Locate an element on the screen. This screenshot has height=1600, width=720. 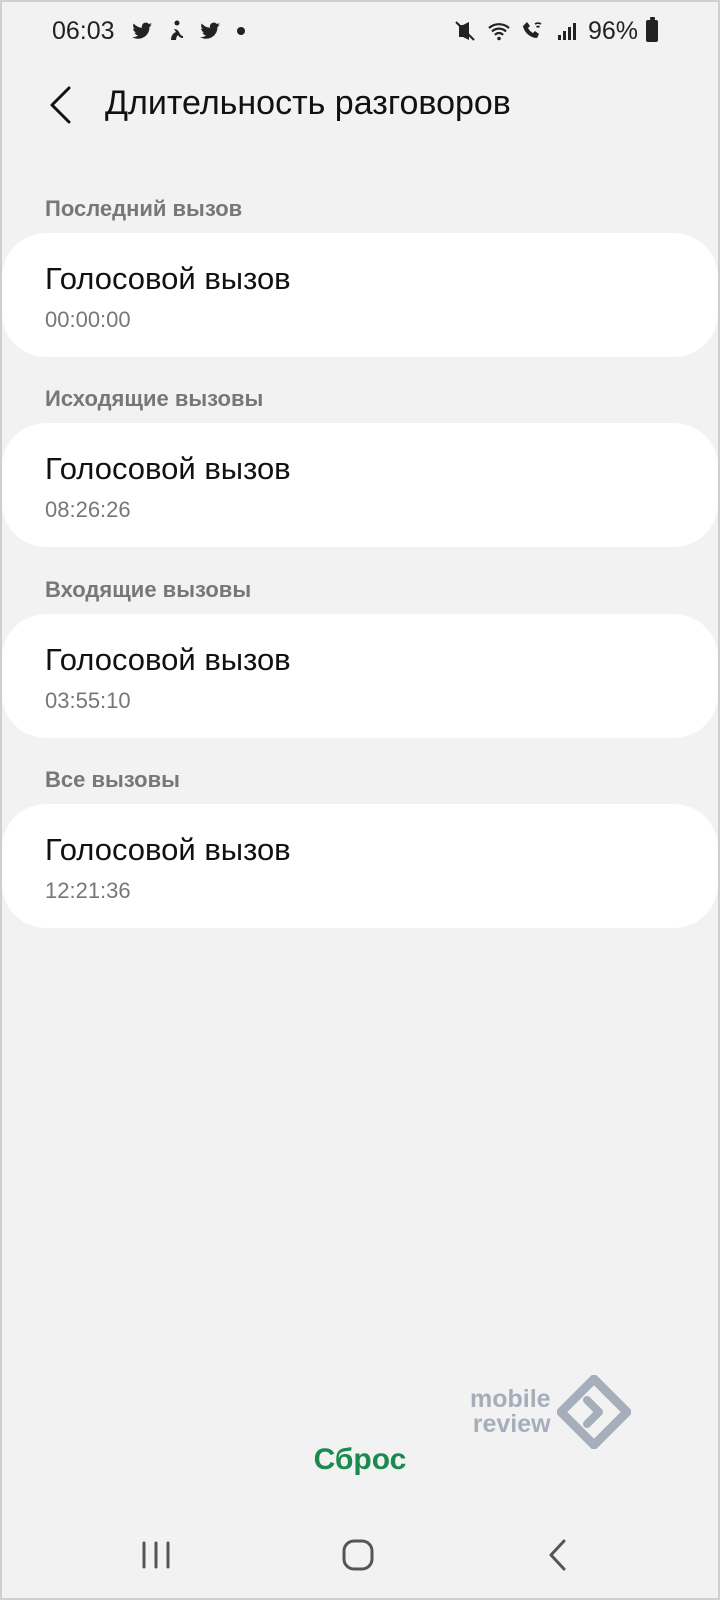
signal-icon is located at coordinates (567, 31).